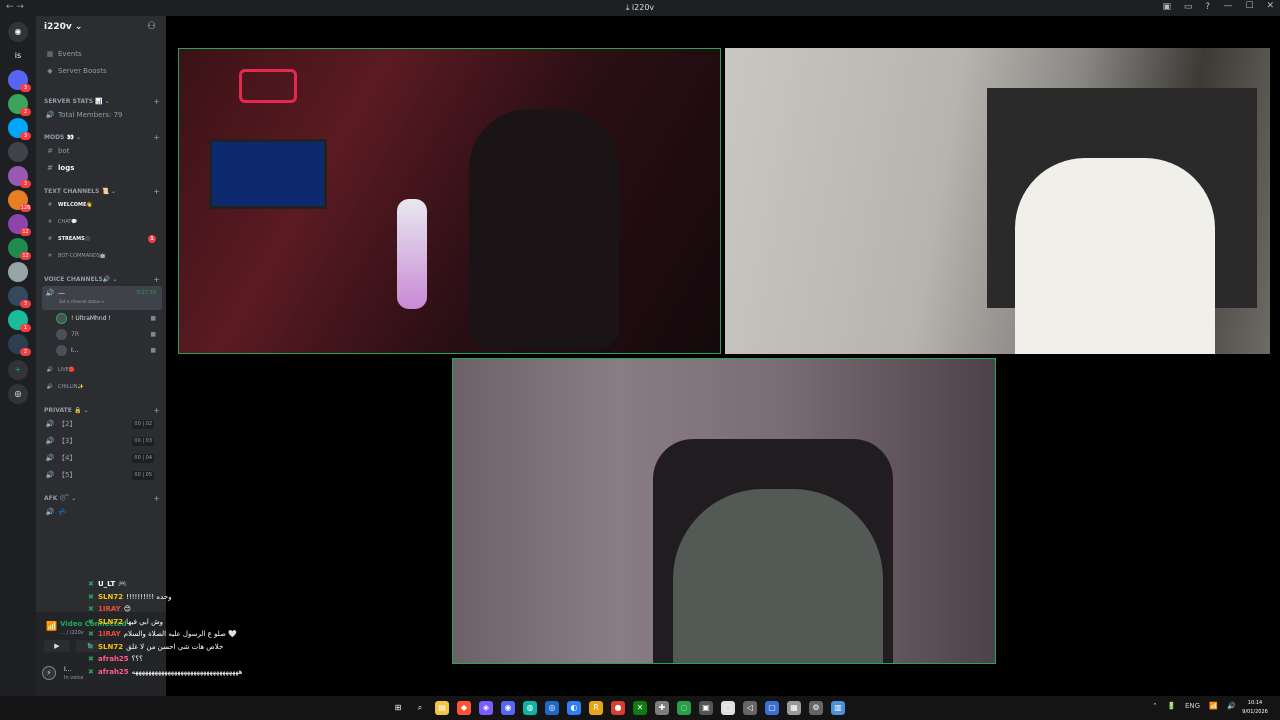  I want to click on voice-user: ! UltraMhnd ! ■, so click(109, 319).